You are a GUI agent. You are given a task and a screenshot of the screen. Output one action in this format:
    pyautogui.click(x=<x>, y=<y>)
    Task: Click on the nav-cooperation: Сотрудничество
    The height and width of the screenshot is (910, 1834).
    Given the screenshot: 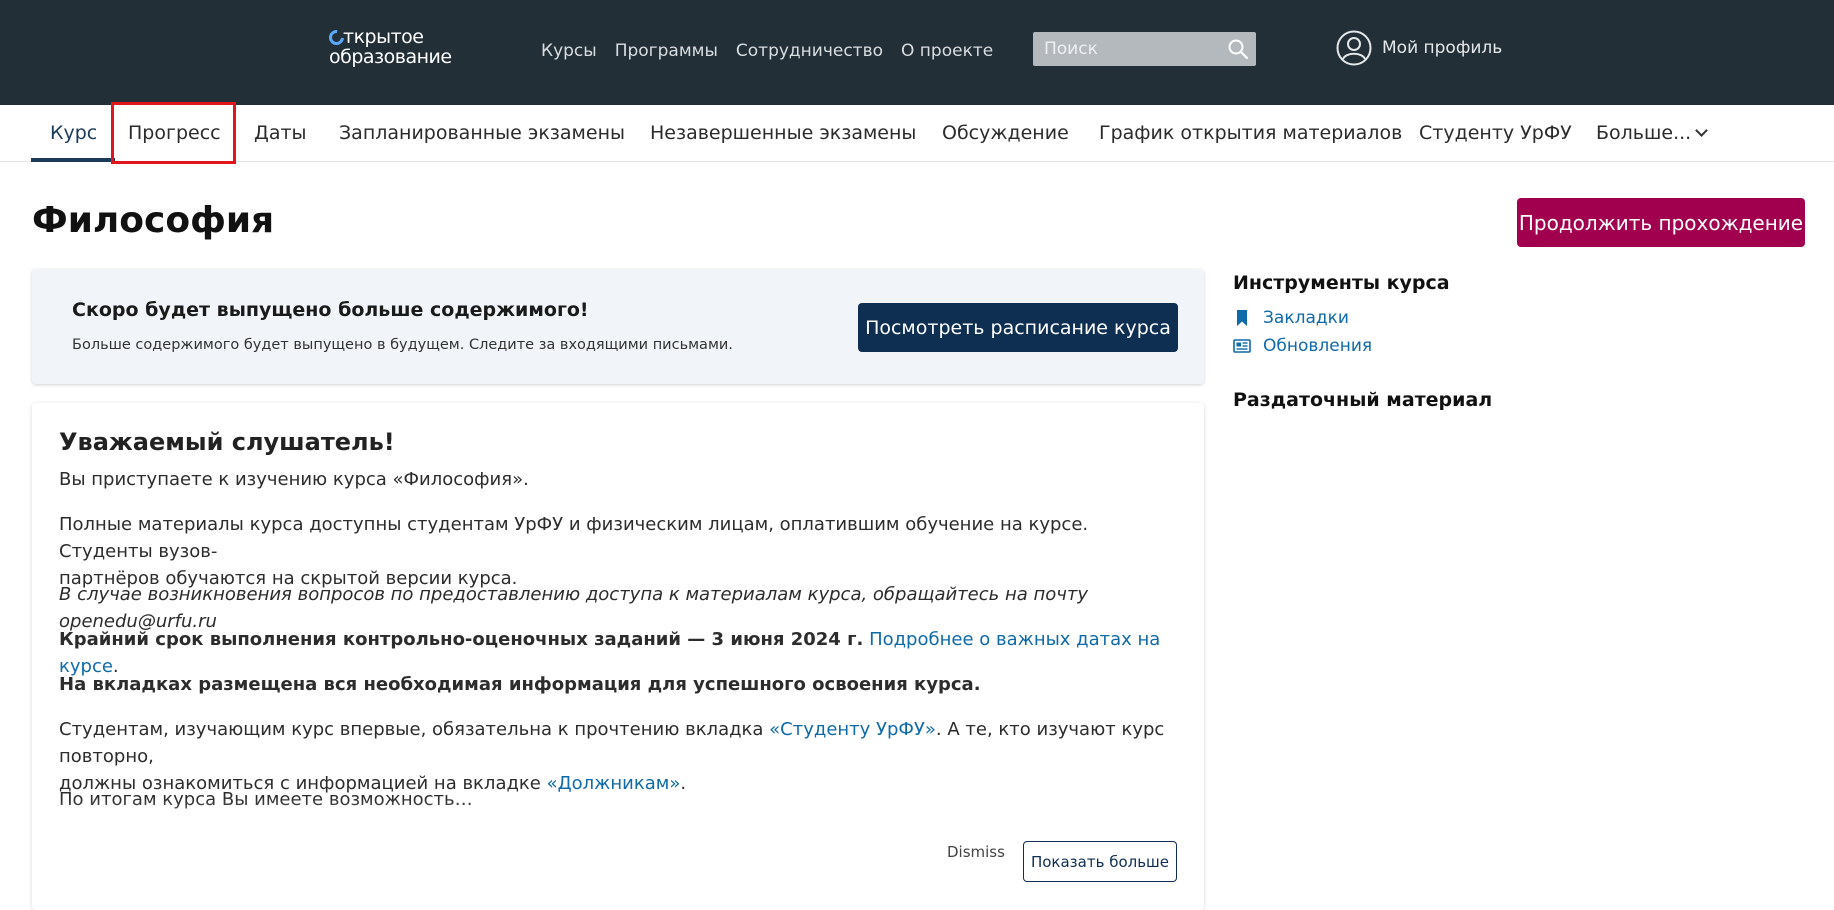 What is the action you would take?
    pyautogui.click(x=809, y=51)
    